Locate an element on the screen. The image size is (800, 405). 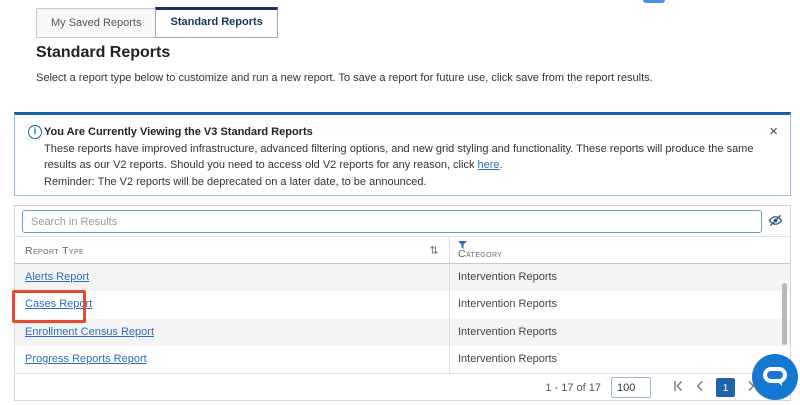
table-row: Cases Report Intervention Reports is located at coordinates (402, 305).